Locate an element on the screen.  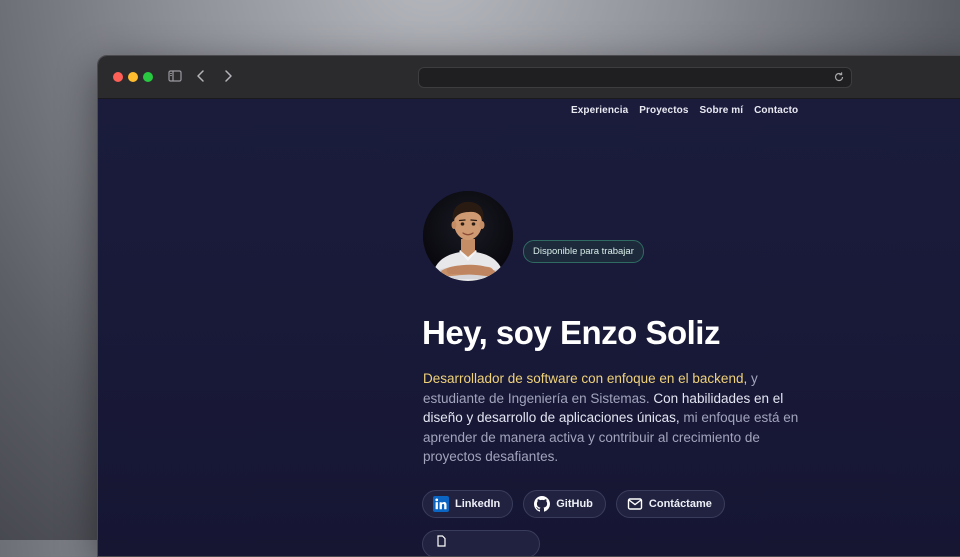
github-icon is located at coordinates (542, 504).